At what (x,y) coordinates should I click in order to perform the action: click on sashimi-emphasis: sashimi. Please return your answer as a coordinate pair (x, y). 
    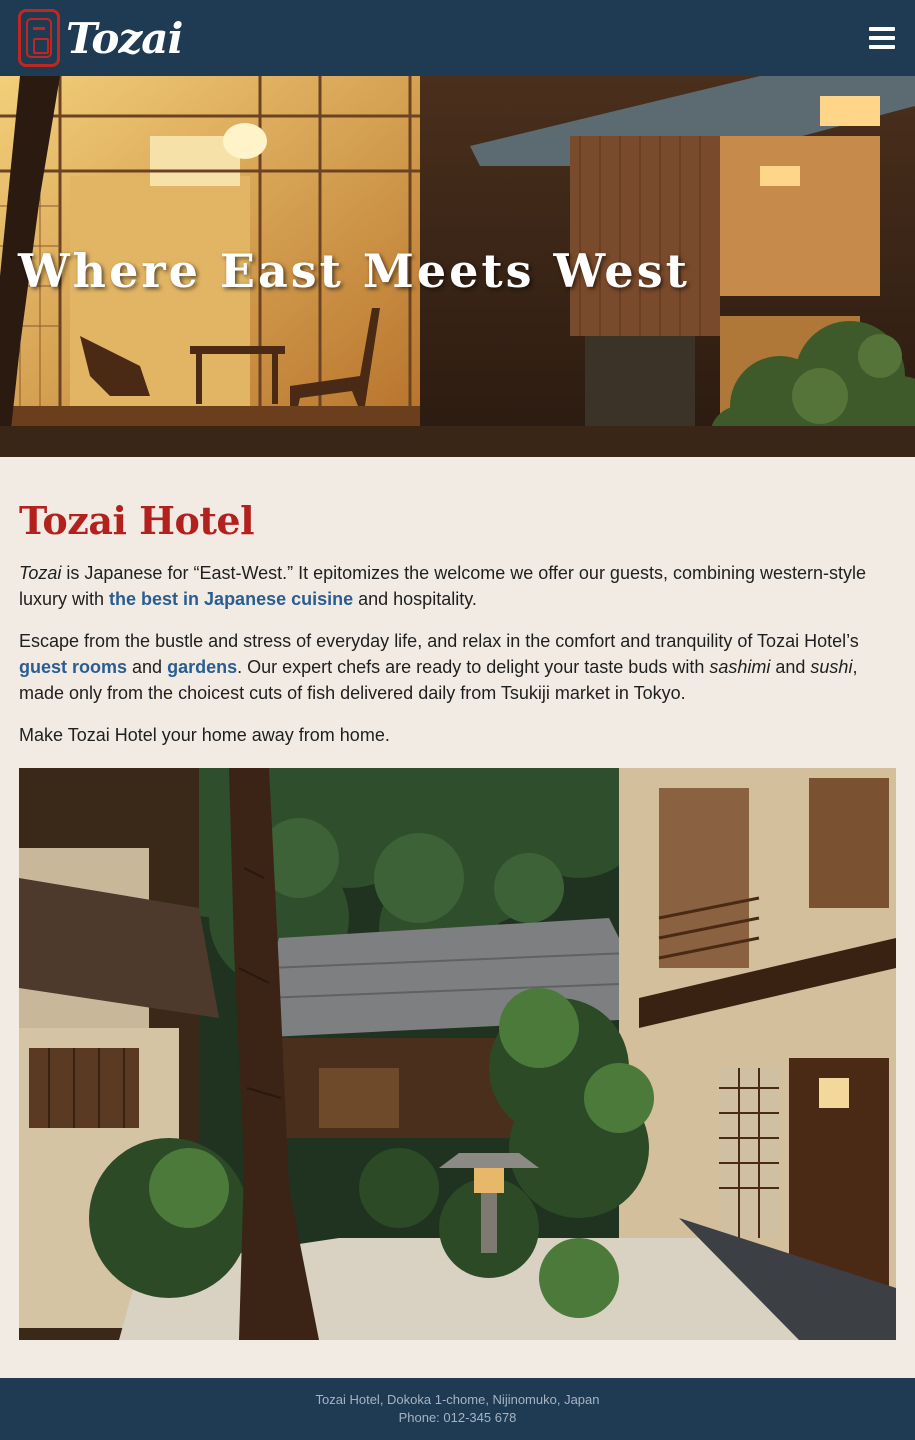
    Looking at the image, I should click on (740, 667).